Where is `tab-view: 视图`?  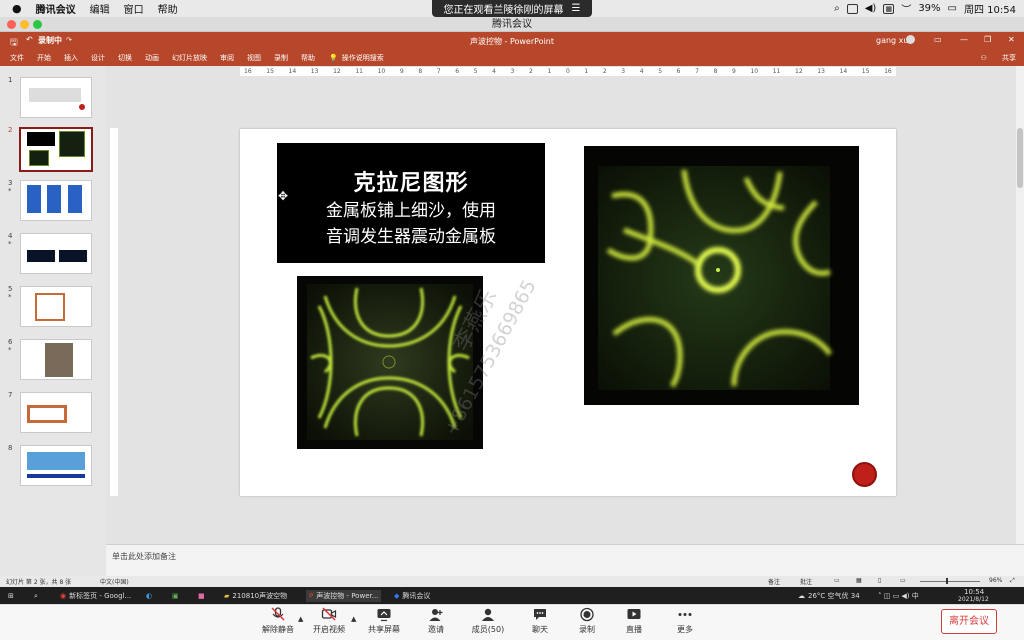 tab-view: 视图 is located at coordinates (254, 58).